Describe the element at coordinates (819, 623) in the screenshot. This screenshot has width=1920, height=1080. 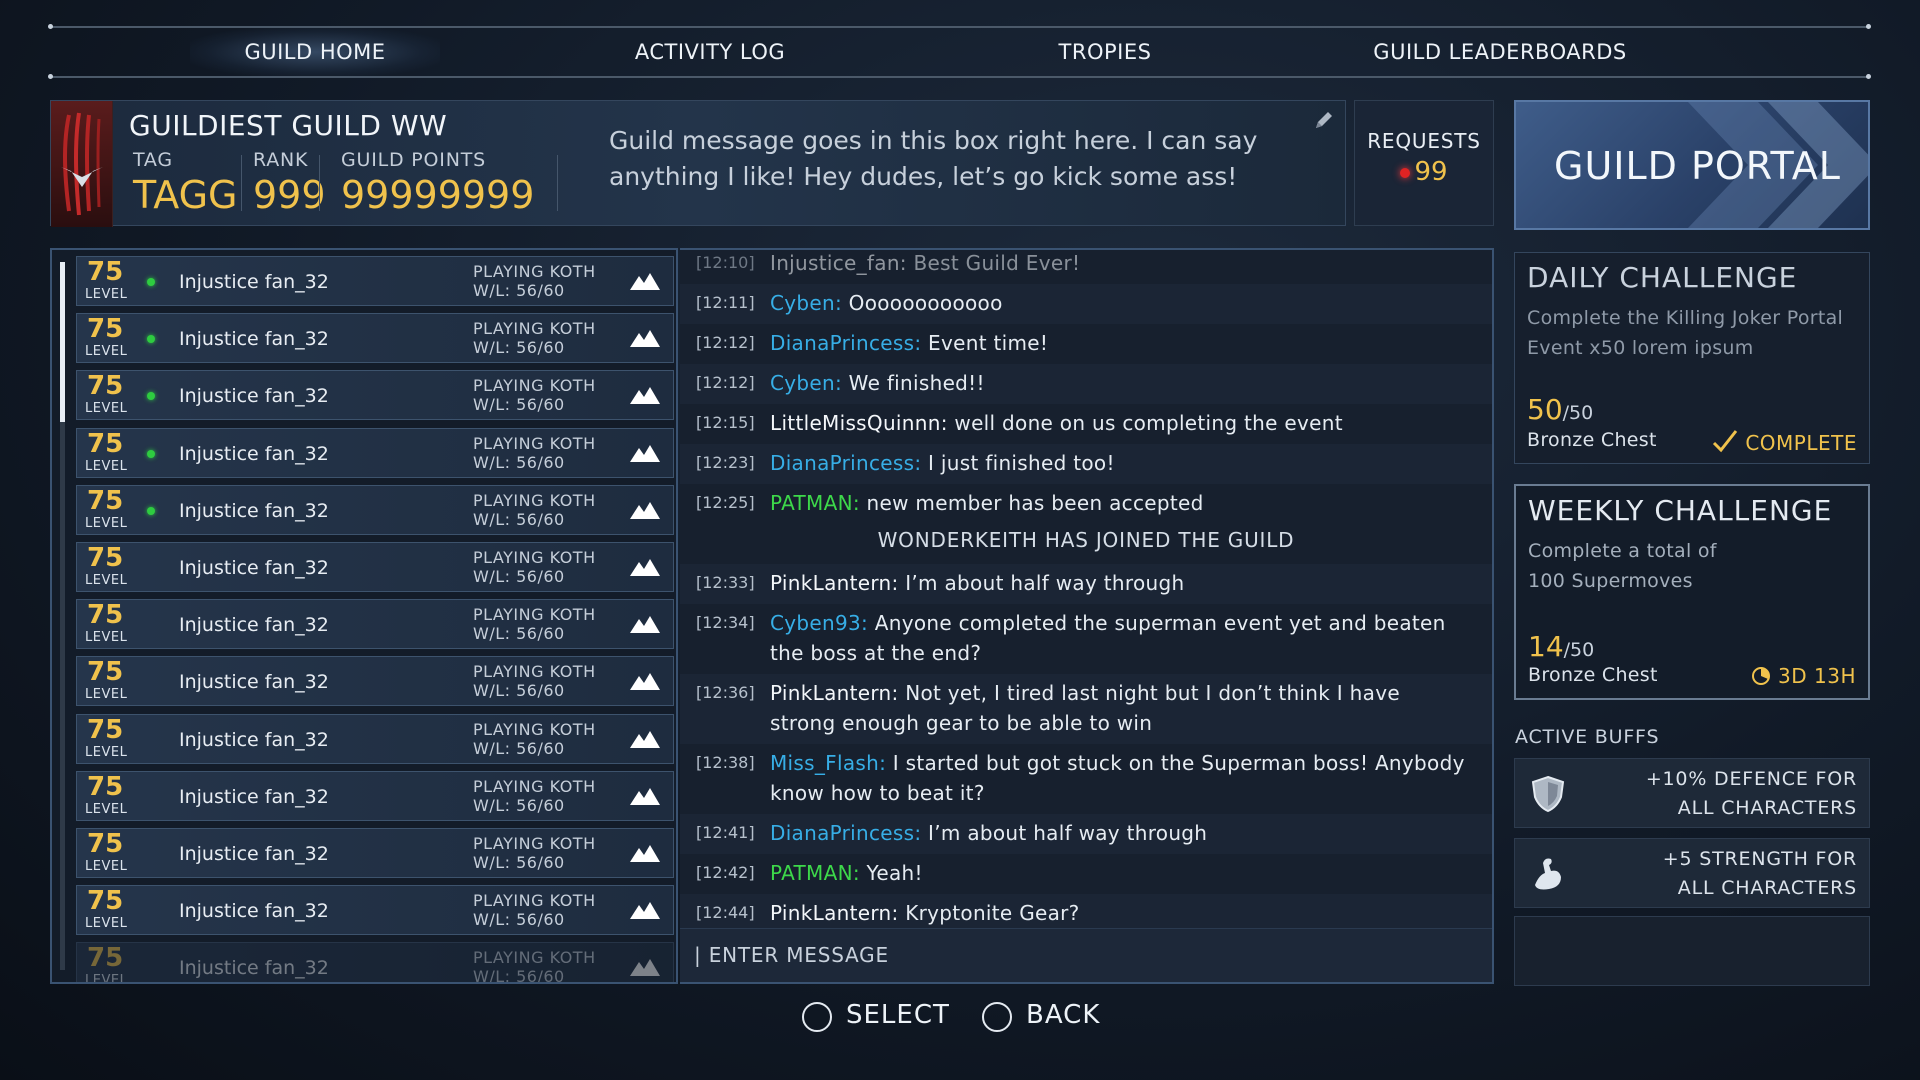
I see `chat-username: Cyben93:` at that location.